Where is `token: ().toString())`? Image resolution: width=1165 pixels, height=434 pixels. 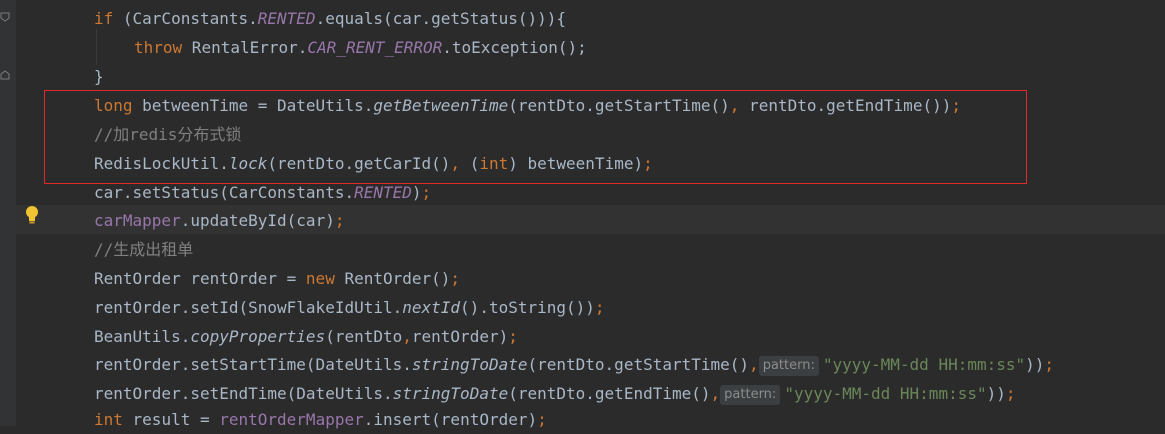
token: ().toString()) is located at coordinates (527, 307).